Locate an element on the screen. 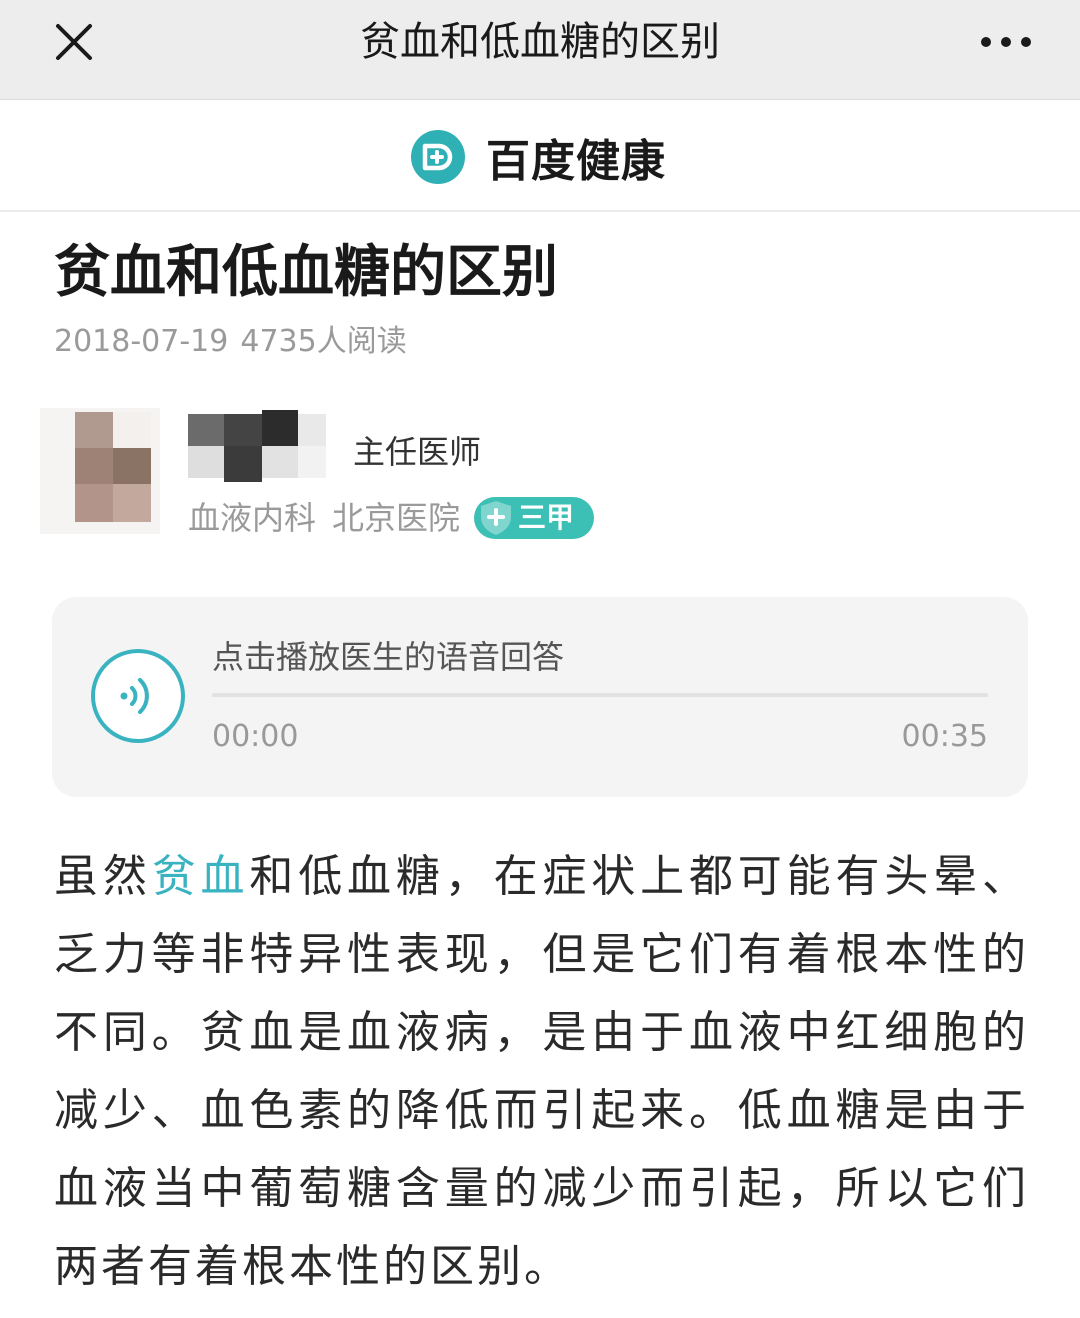  doctor-hospital: 北京医院 is located at coordinates (396, 518).